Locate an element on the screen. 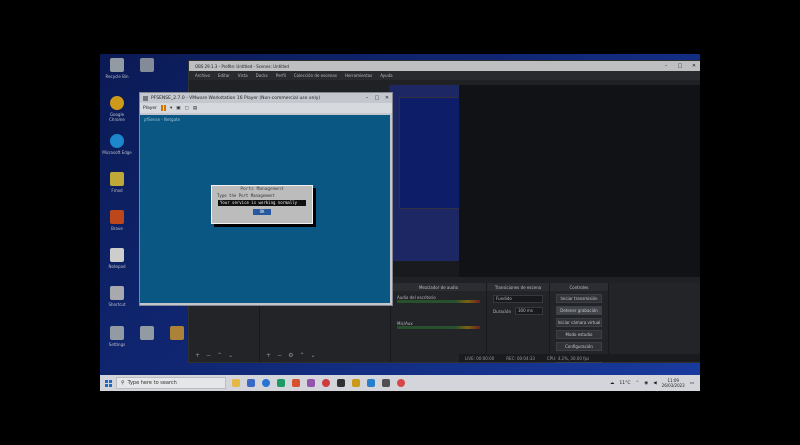 This screenshot has height=445, width=800. task-view-icon is located at coordinates (251, 383).